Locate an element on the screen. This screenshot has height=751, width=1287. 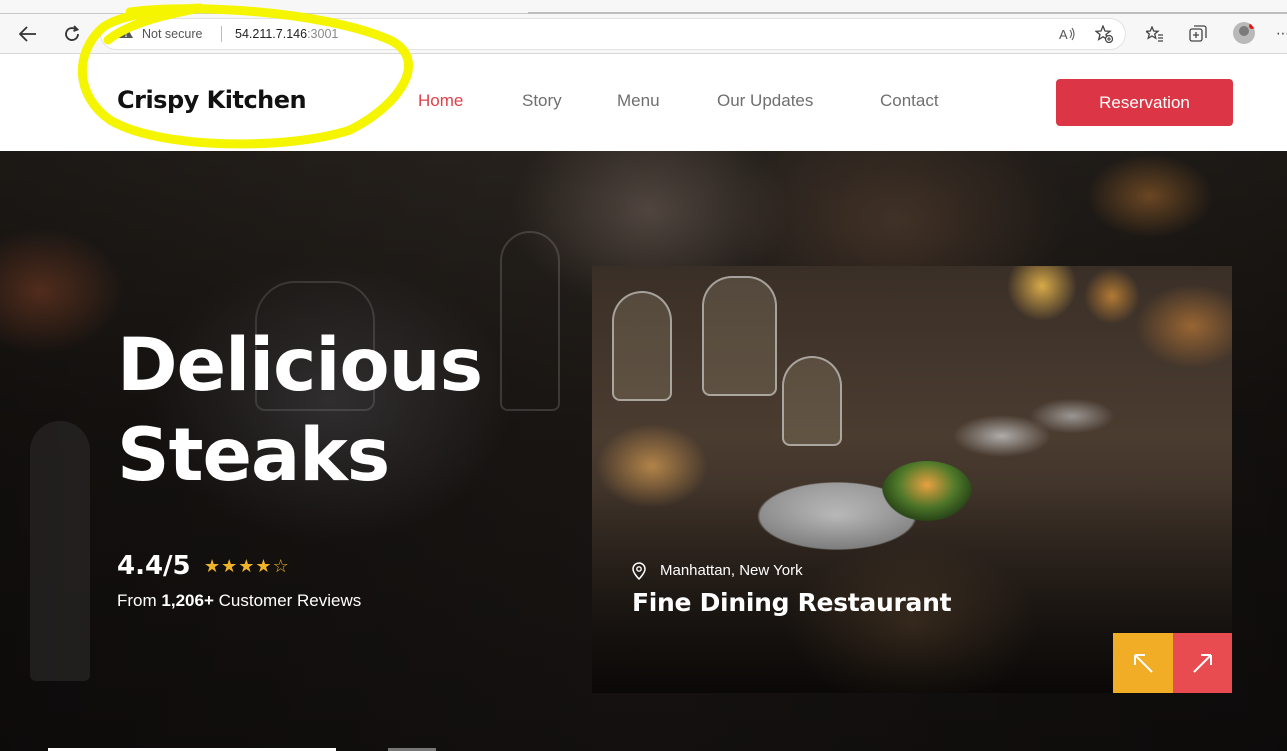
reservation-button: Reservation is located at coordinates (1144, 102).